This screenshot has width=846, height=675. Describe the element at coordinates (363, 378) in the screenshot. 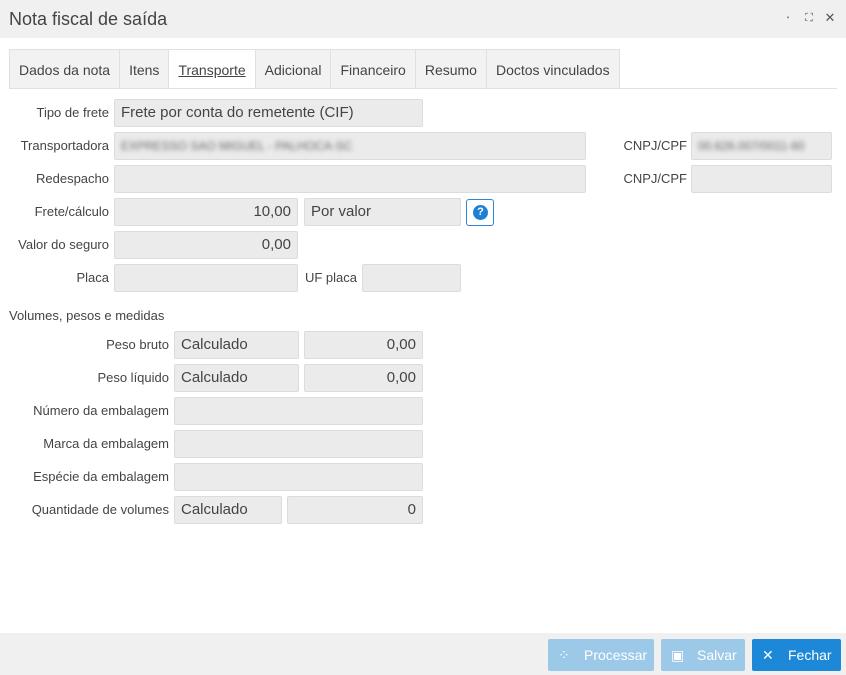

I see `peso-liquido-field: 0,00` at that location.